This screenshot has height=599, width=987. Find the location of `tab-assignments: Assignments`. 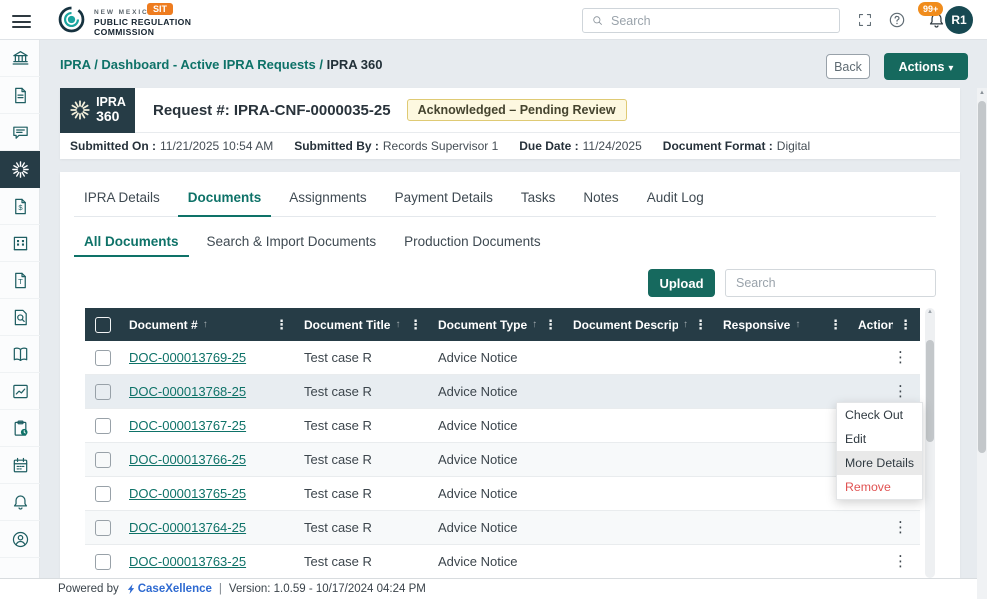

tab-assignments: Assignments is located at coordinates (327, 203).